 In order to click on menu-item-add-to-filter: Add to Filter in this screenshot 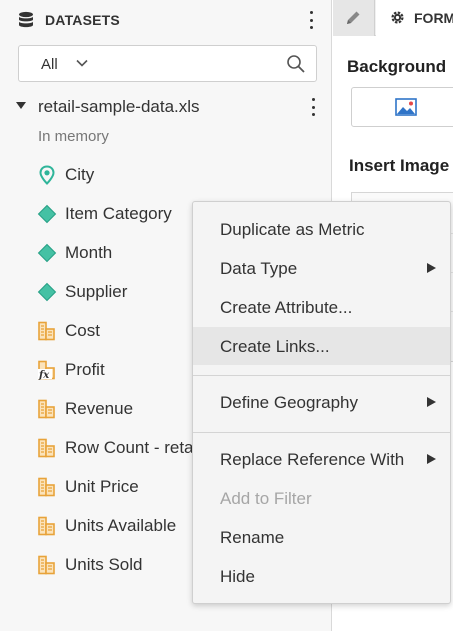, I will do `click(321, 498)`.